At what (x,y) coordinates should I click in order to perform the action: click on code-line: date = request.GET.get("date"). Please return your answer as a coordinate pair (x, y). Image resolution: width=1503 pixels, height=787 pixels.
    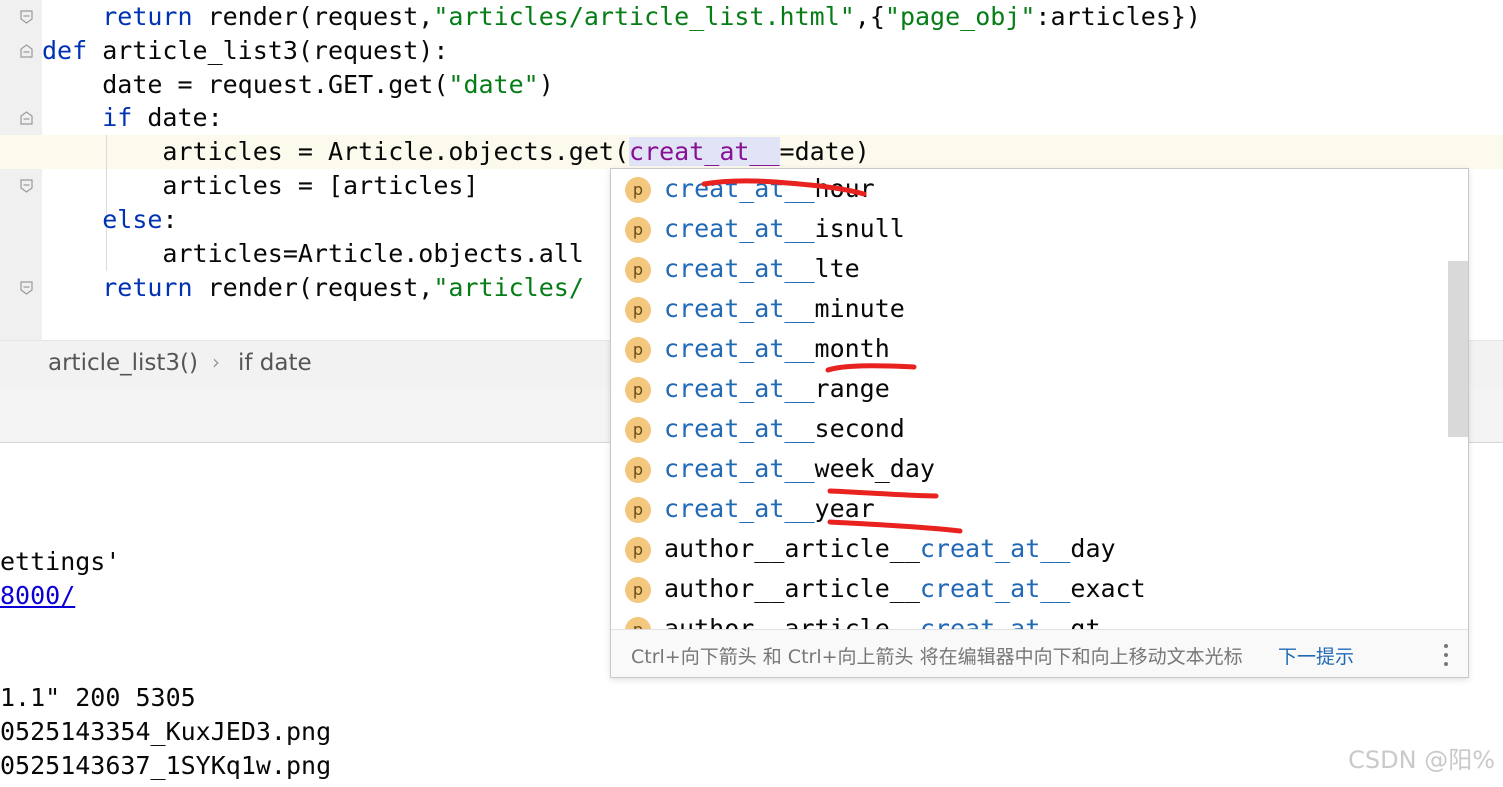
    Looking at the image, I should click on (298, 85).